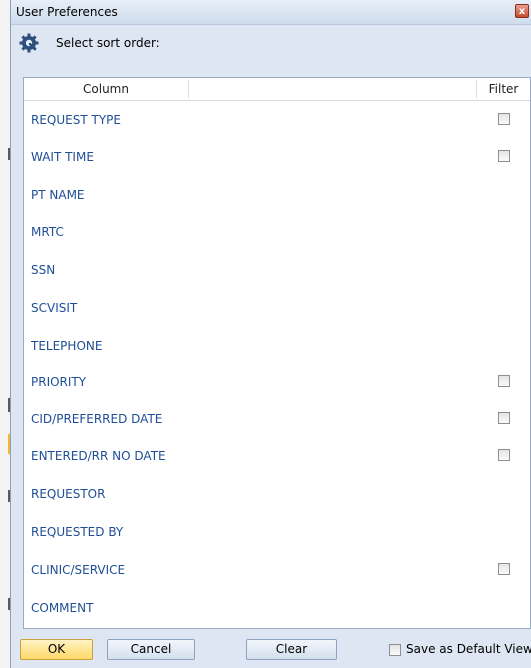  I want to click on row-label: SSN, so click(43, 270).